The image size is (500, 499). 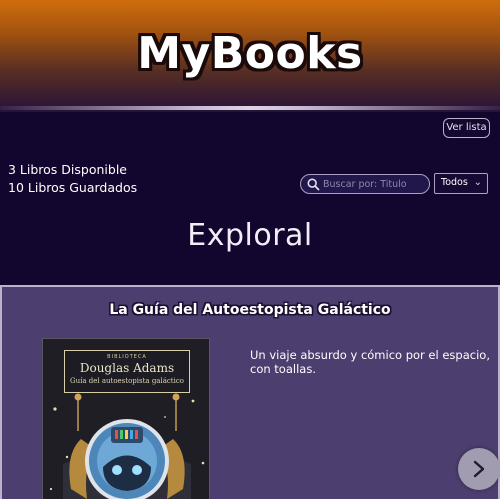 I want to click on cover-subtitle: Guía del autoestopista galáctico, so click(x=127, y=381).